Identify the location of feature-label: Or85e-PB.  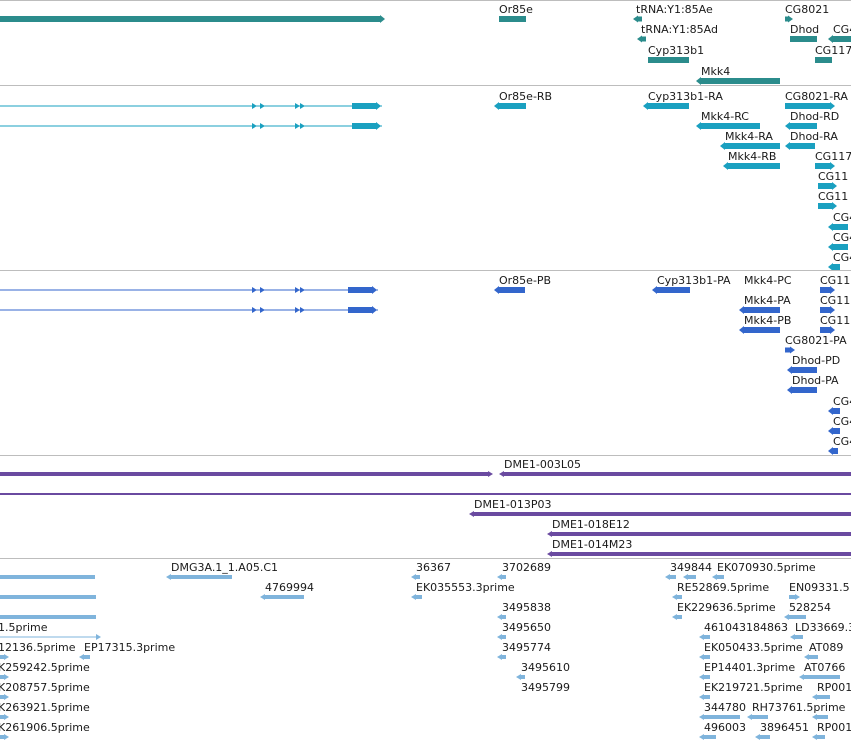
(525, 280).